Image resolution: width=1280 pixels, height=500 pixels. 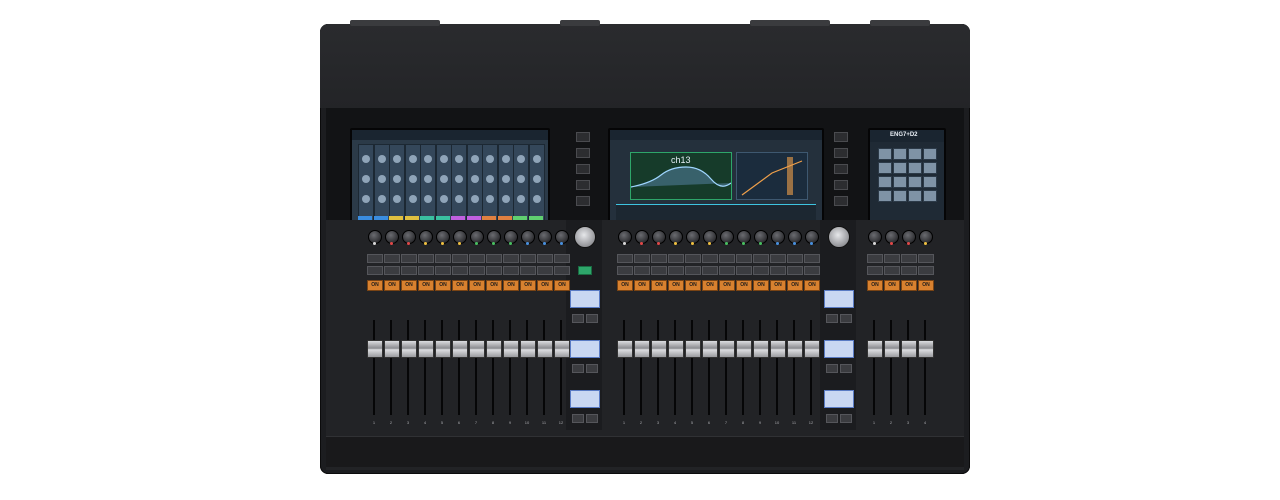 I want to click on eq-graph: ch13, so click(x=681, y=176).